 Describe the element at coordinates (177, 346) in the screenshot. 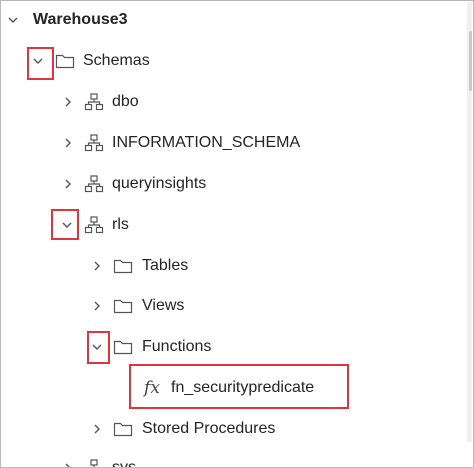

I see `folder-label: Functions` at that location.